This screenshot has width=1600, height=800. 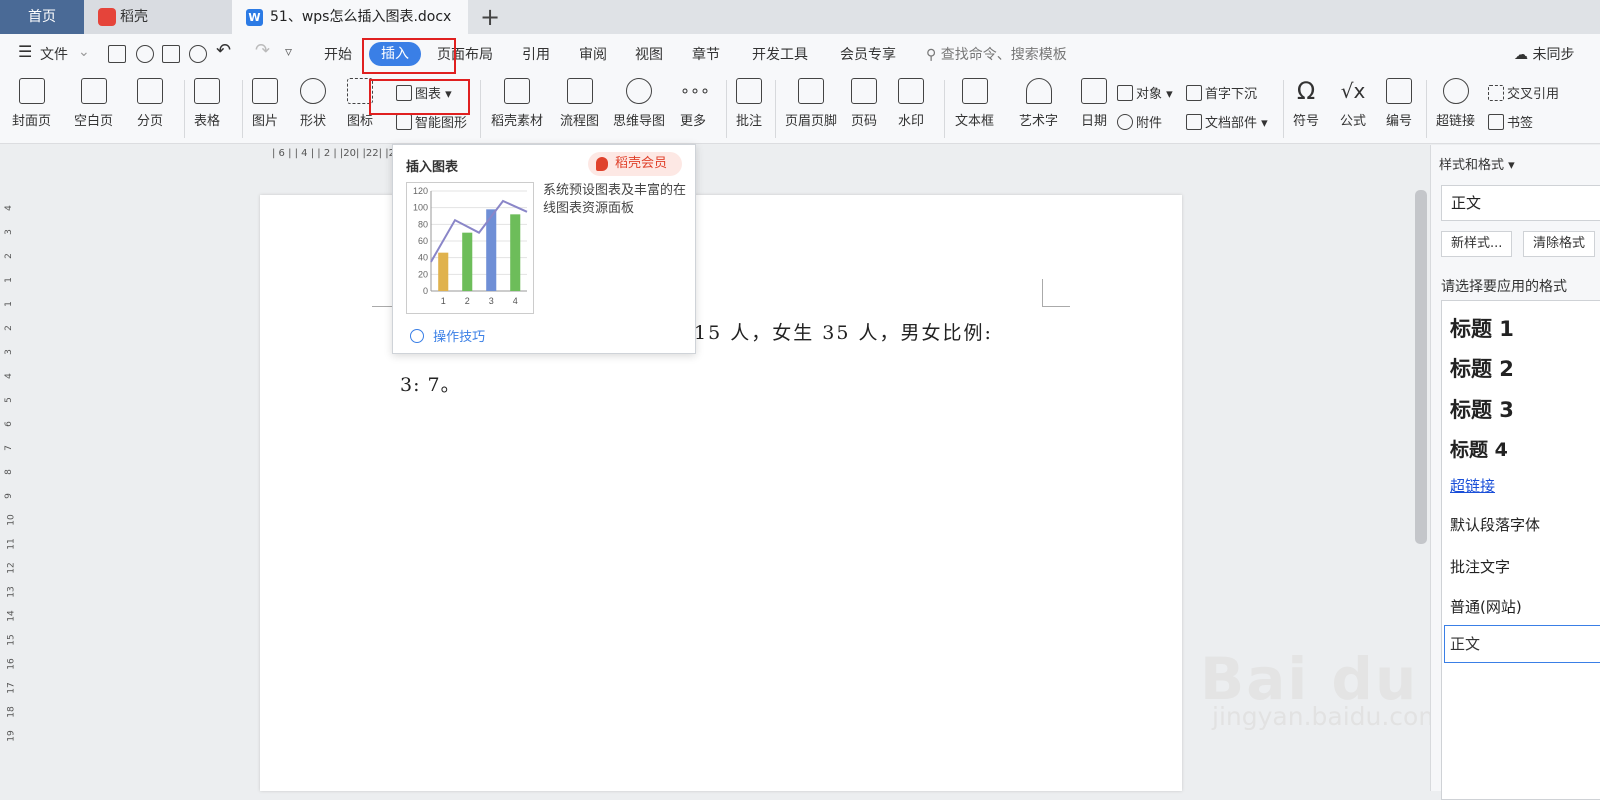 What do you see at coordinates (593, 54) in the screenshot?
I see `menu-review: 审阅` at bounding box center [593, 54].